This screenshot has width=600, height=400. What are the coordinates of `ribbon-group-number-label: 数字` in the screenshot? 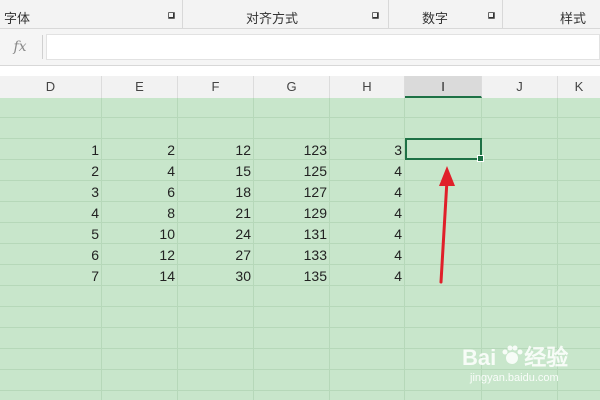 It's located at (435, 18).